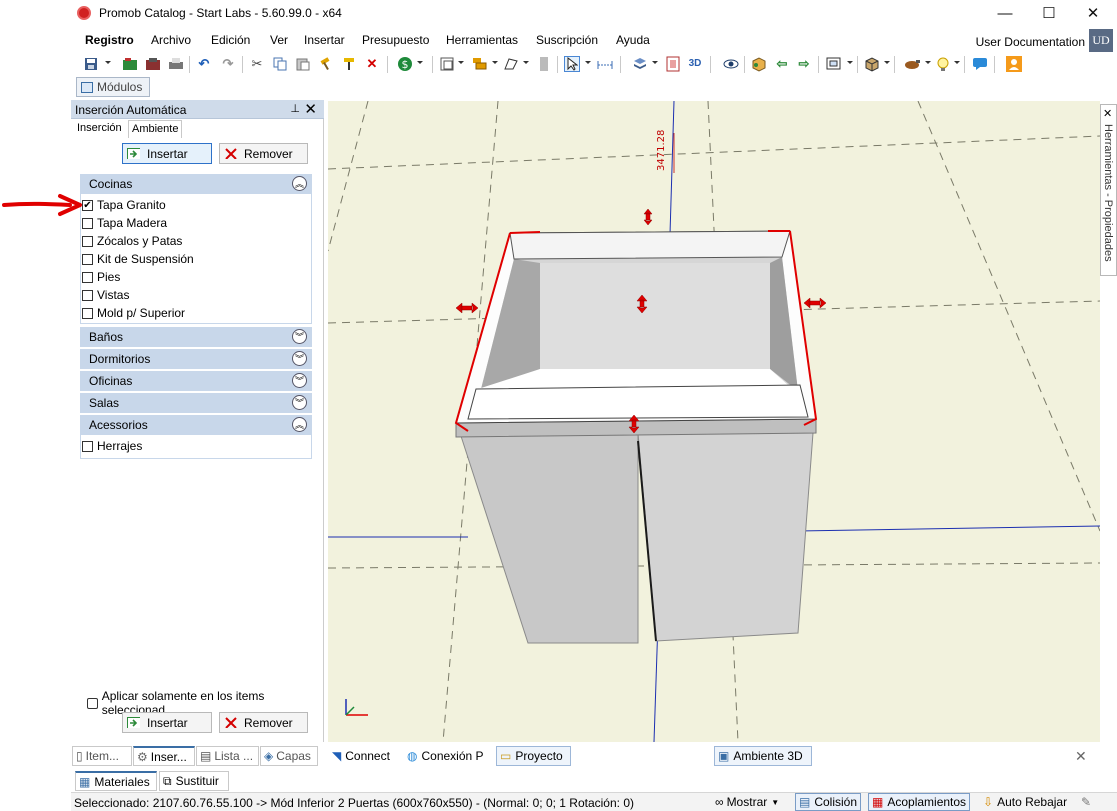  Describe the element at coordinates (405, 64) in the screenshot. I see `budget-icon: $` at that location.